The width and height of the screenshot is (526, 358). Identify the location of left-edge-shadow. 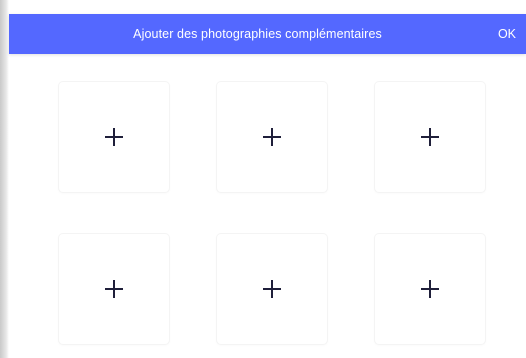
(4, 179).